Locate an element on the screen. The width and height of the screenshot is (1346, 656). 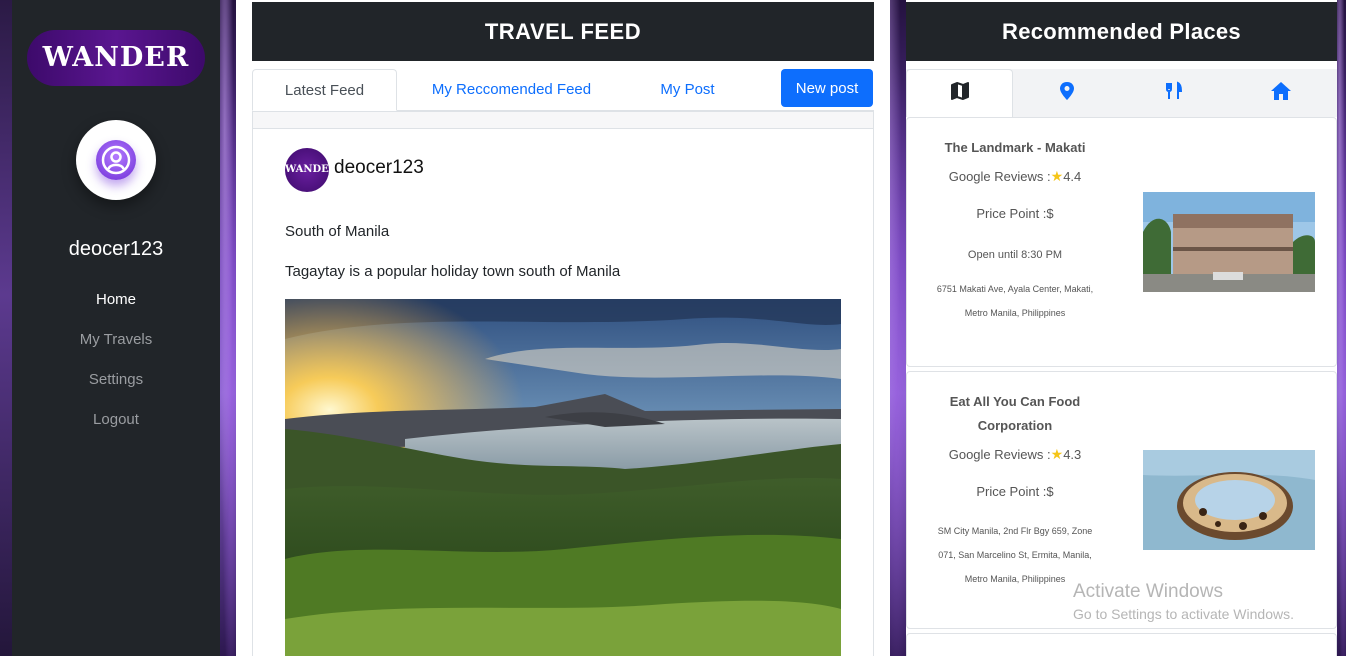
place-reviews: Google Reviews :★4.3 is located at coordinates (1015, 455).